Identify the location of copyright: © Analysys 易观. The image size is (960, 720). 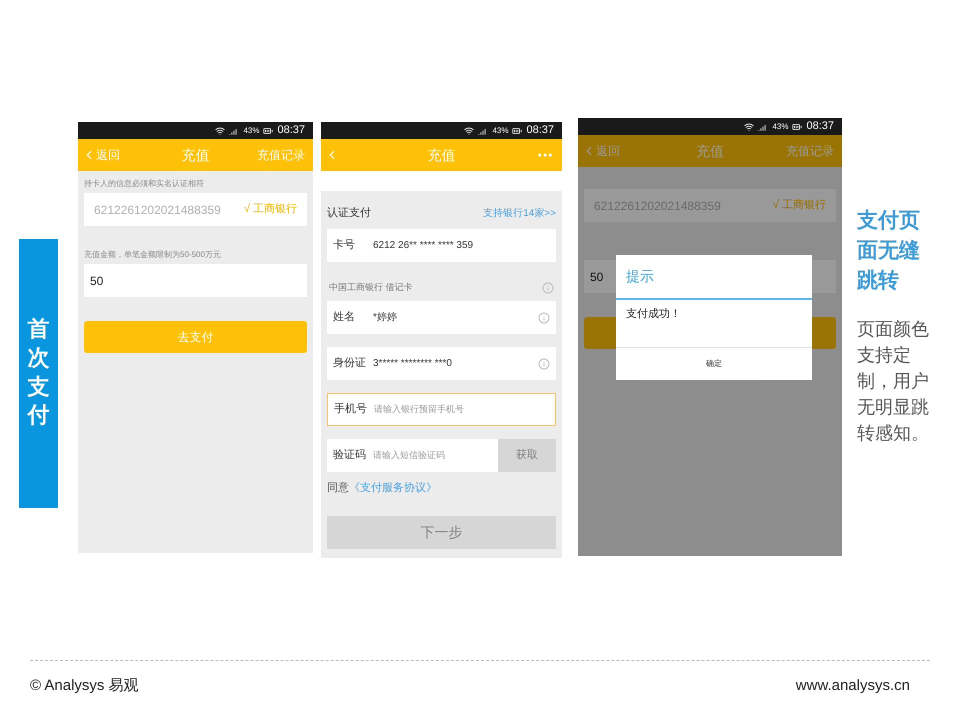
(84, 686).